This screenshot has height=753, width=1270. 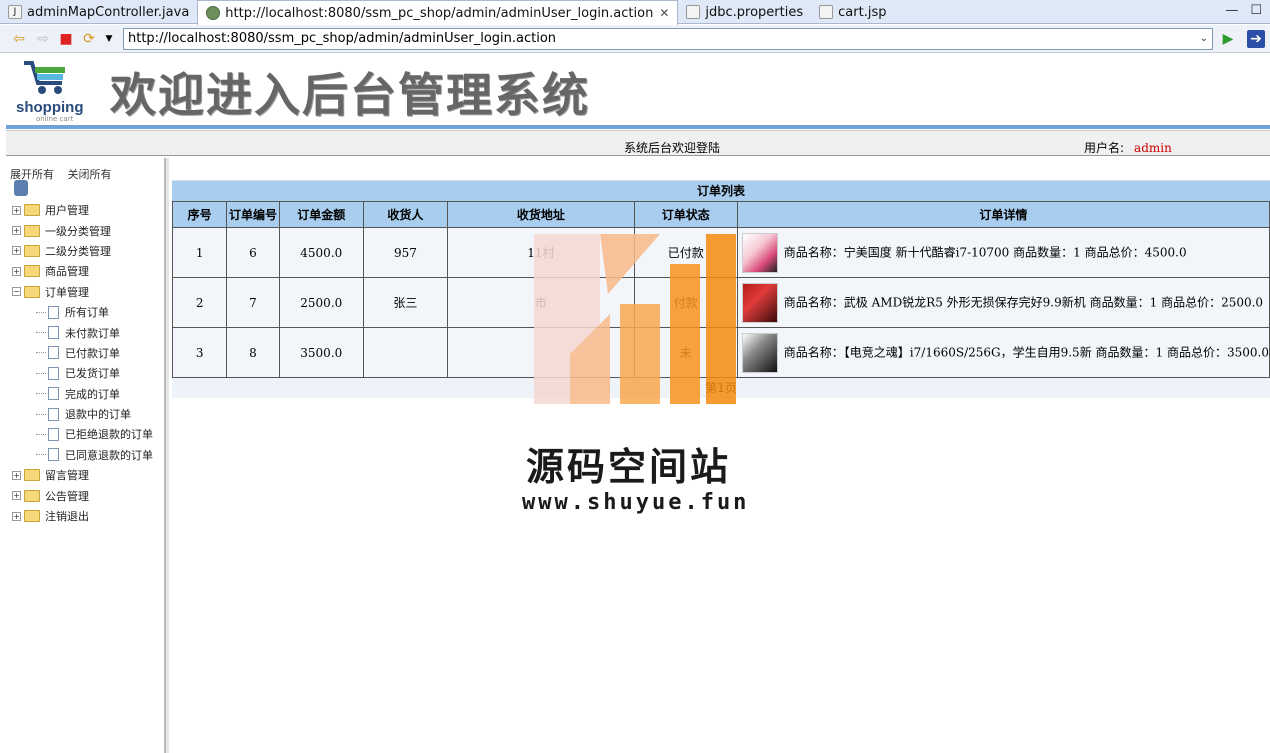 I want to click on back-icon: ⇦, so click(x=19, y=39).